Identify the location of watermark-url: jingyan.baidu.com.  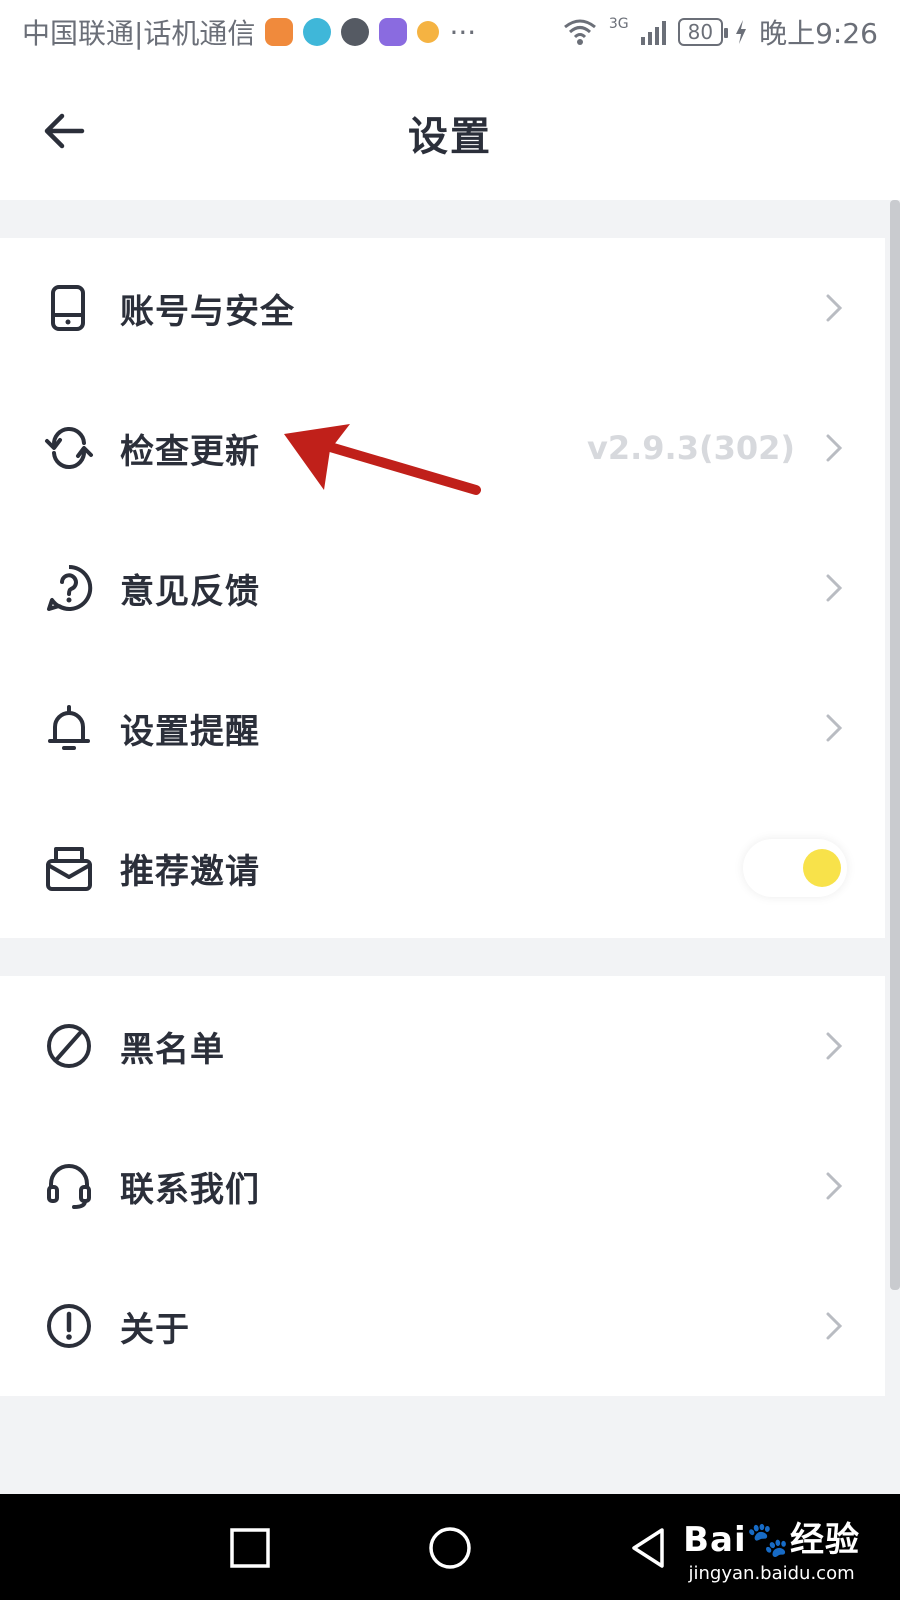
(771, 1573).